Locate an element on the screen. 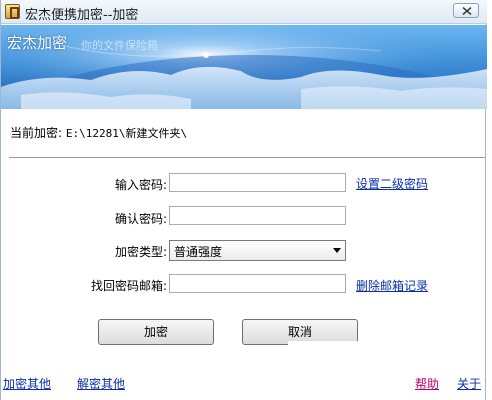 This screenshot has width=492, height=400. current-path-value: E:\12281\新建文件夹\ is located at coordinates (126, 133).